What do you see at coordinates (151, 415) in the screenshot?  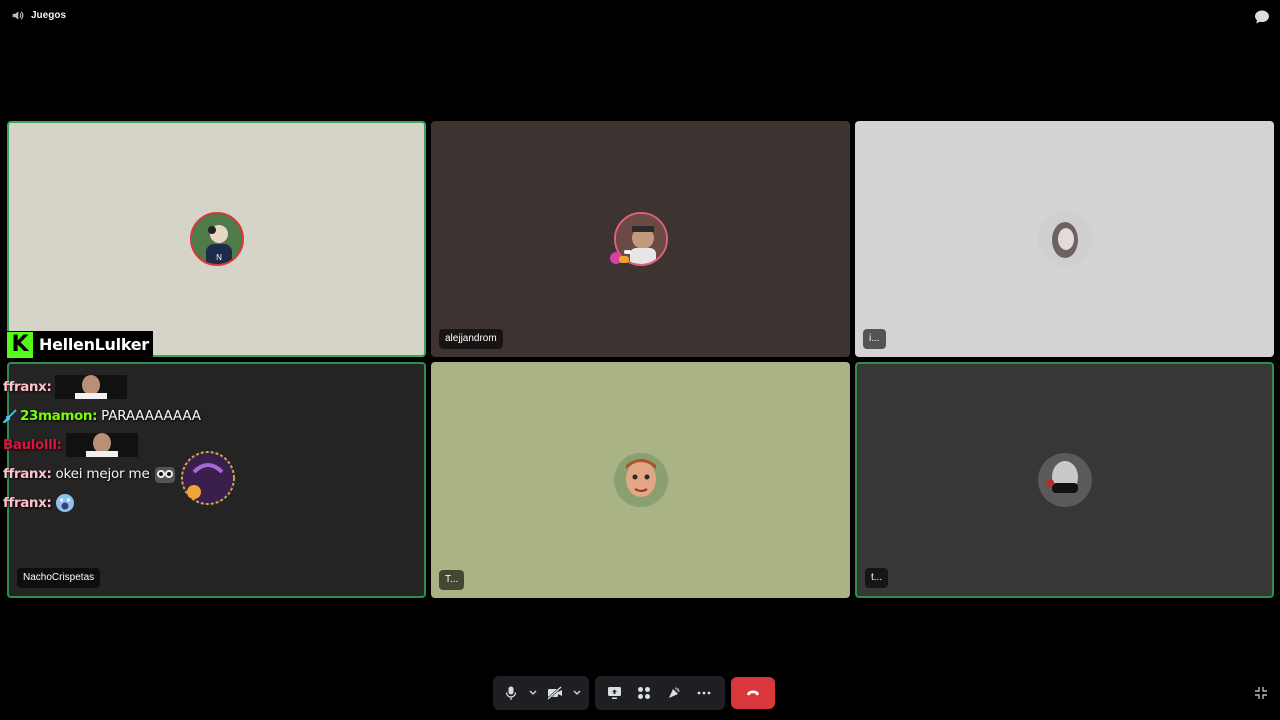 I see `chat-text: PARAAAAAAAA` at bounding box center [151, 415].